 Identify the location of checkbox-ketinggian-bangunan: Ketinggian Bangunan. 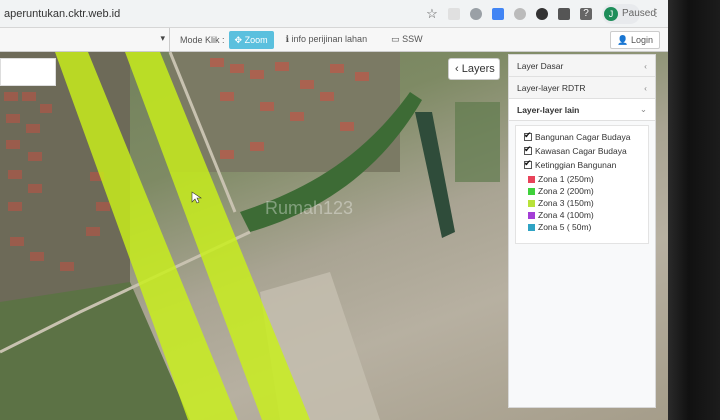
(584, 164).